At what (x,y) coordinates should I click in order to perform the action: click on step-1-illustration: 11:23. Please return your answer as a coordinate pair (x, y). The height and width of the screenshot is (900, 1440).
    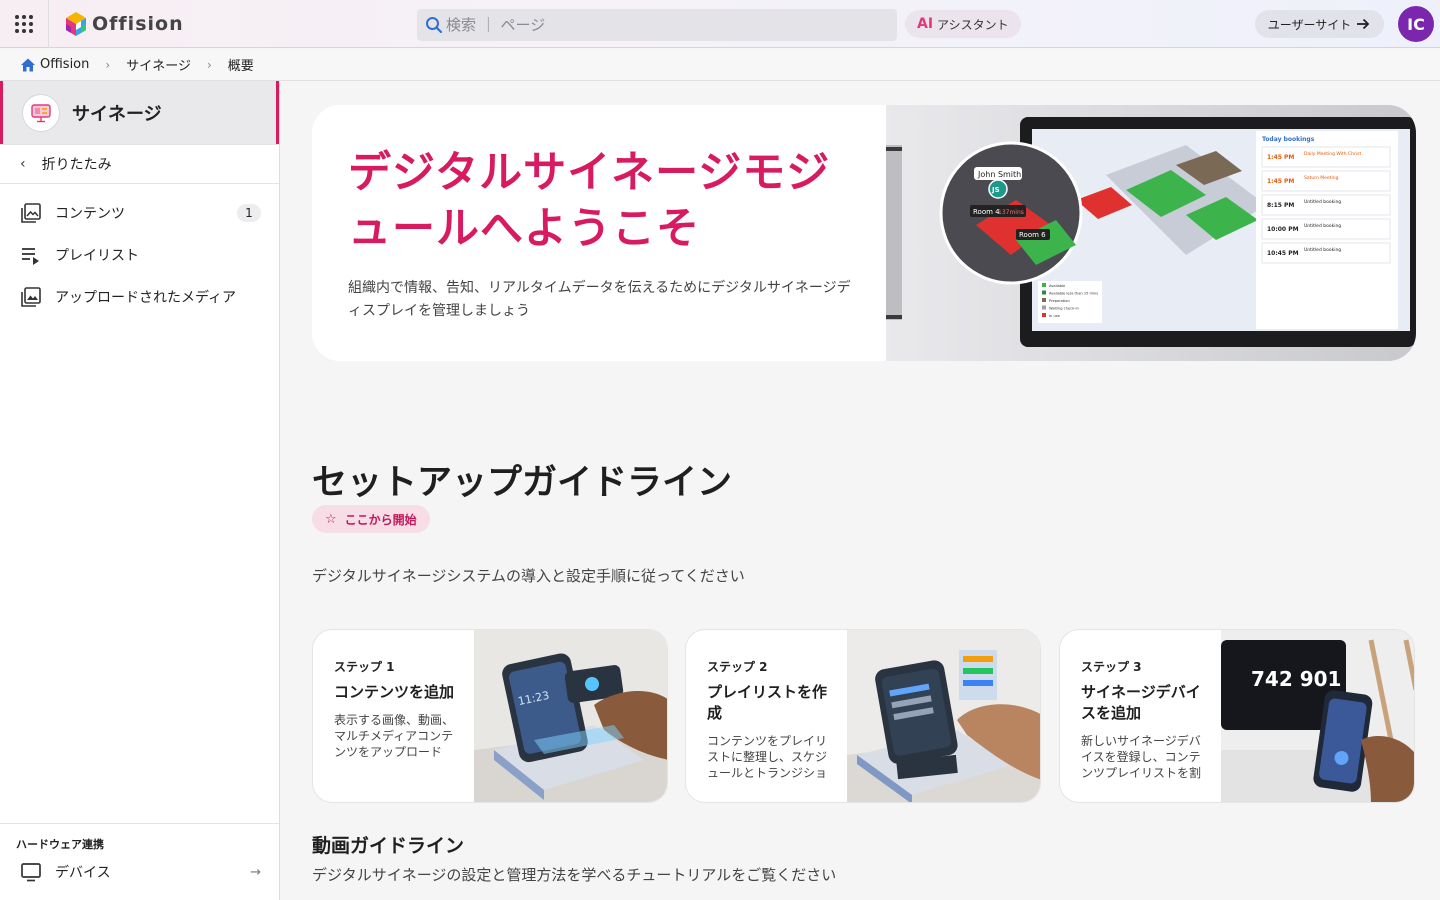
    Looking at the image, I should click on (570, 716).